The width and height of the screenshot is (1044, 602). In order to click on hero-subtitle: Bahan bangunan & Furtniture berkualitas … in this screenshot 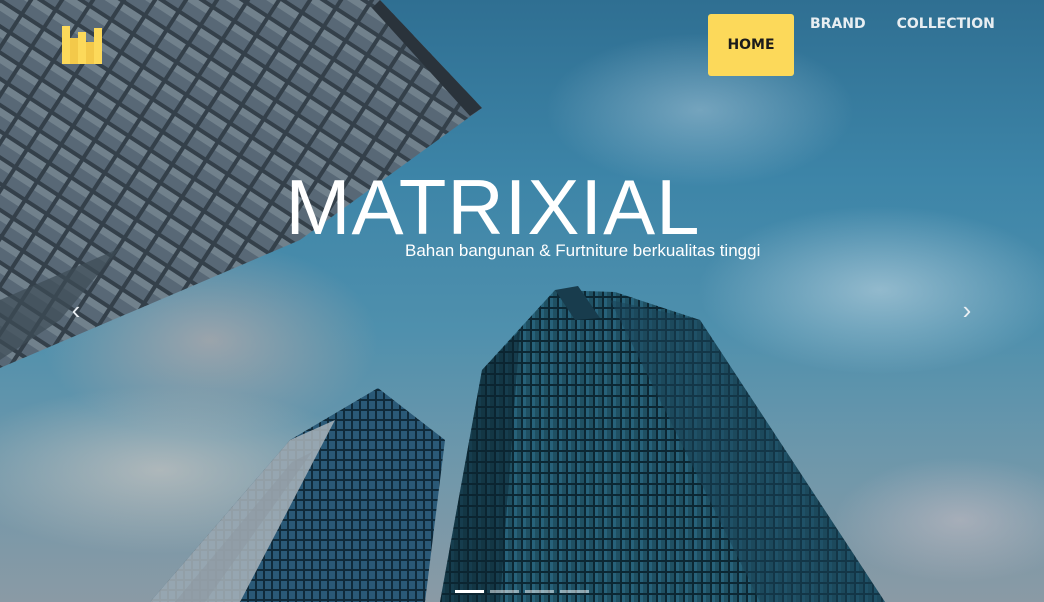, I will do `click(583, 250)`.